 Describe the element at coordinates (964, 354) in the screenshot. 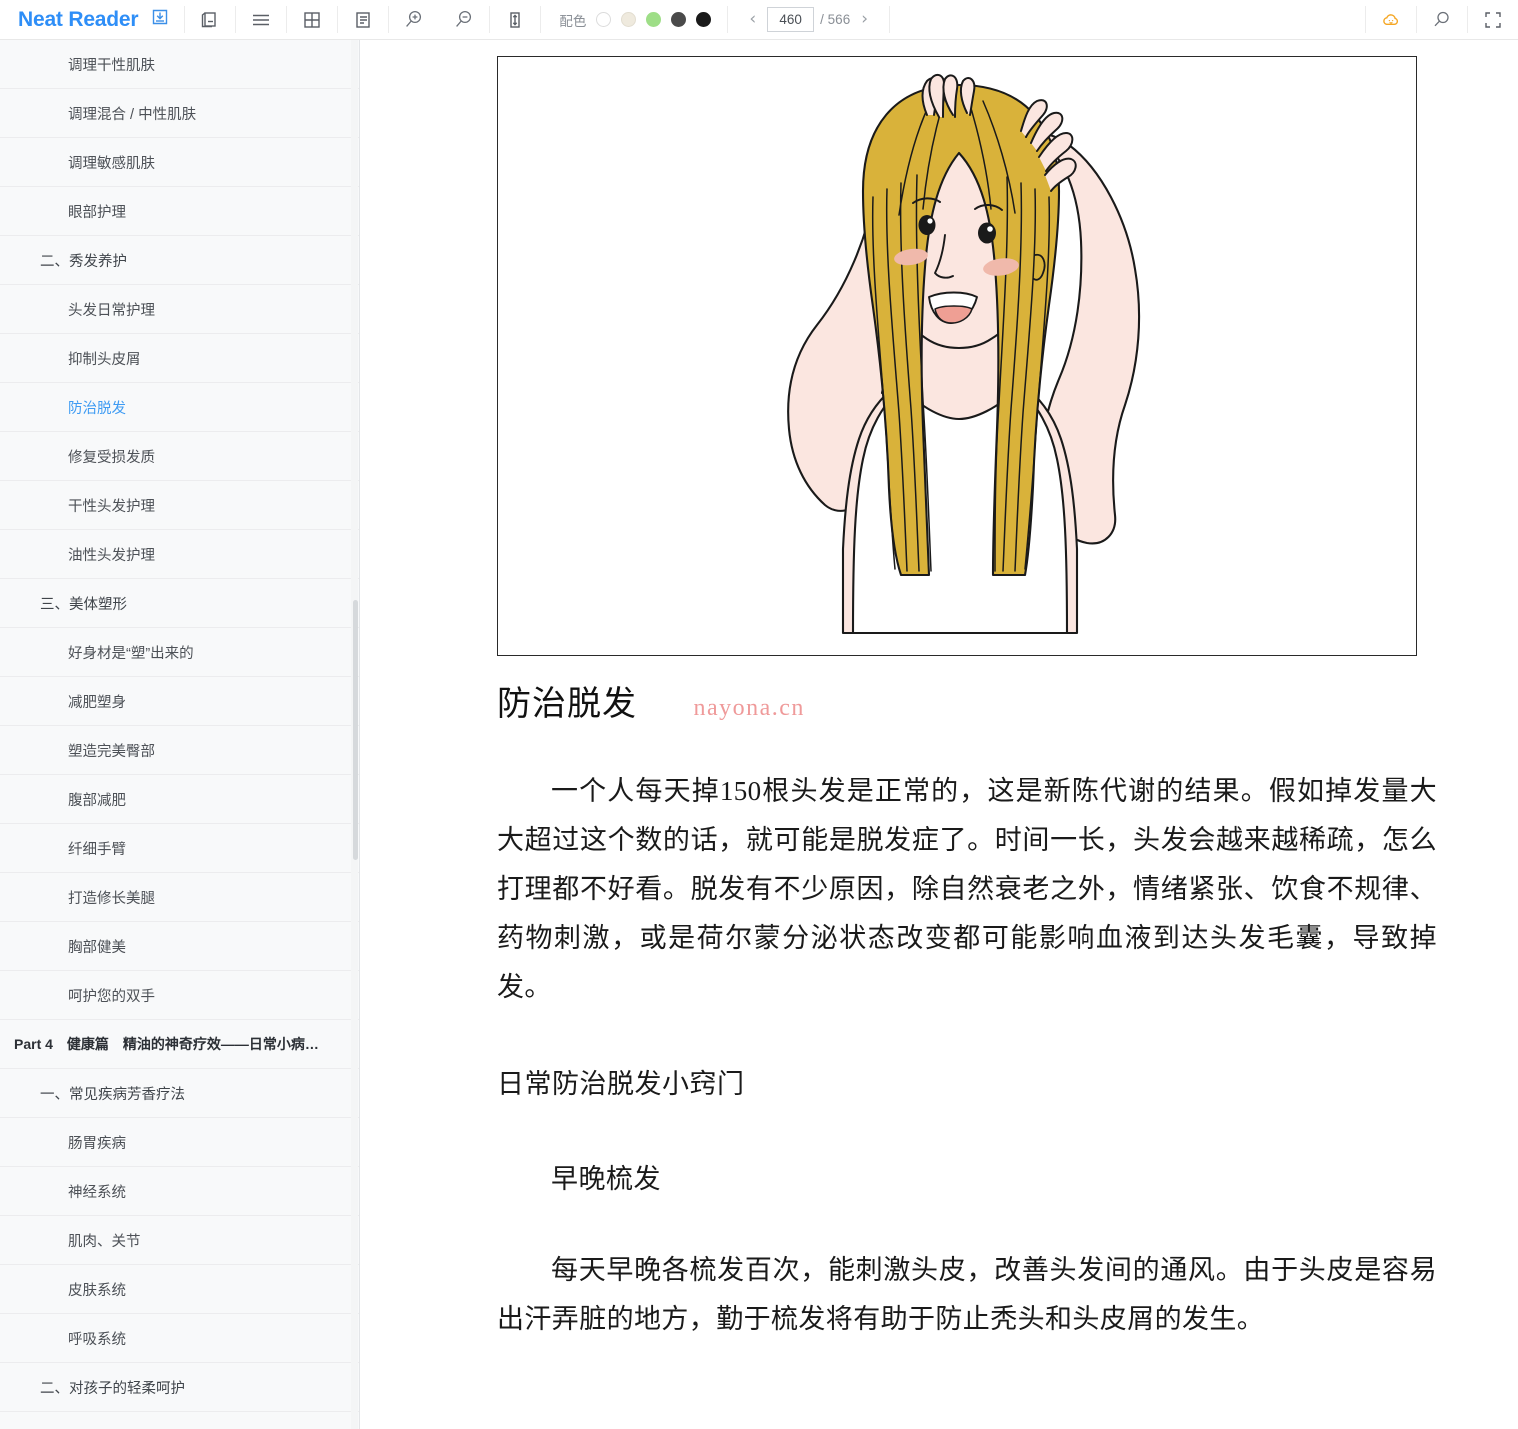

I see `woman-scalp-massage-illustration` at that location.